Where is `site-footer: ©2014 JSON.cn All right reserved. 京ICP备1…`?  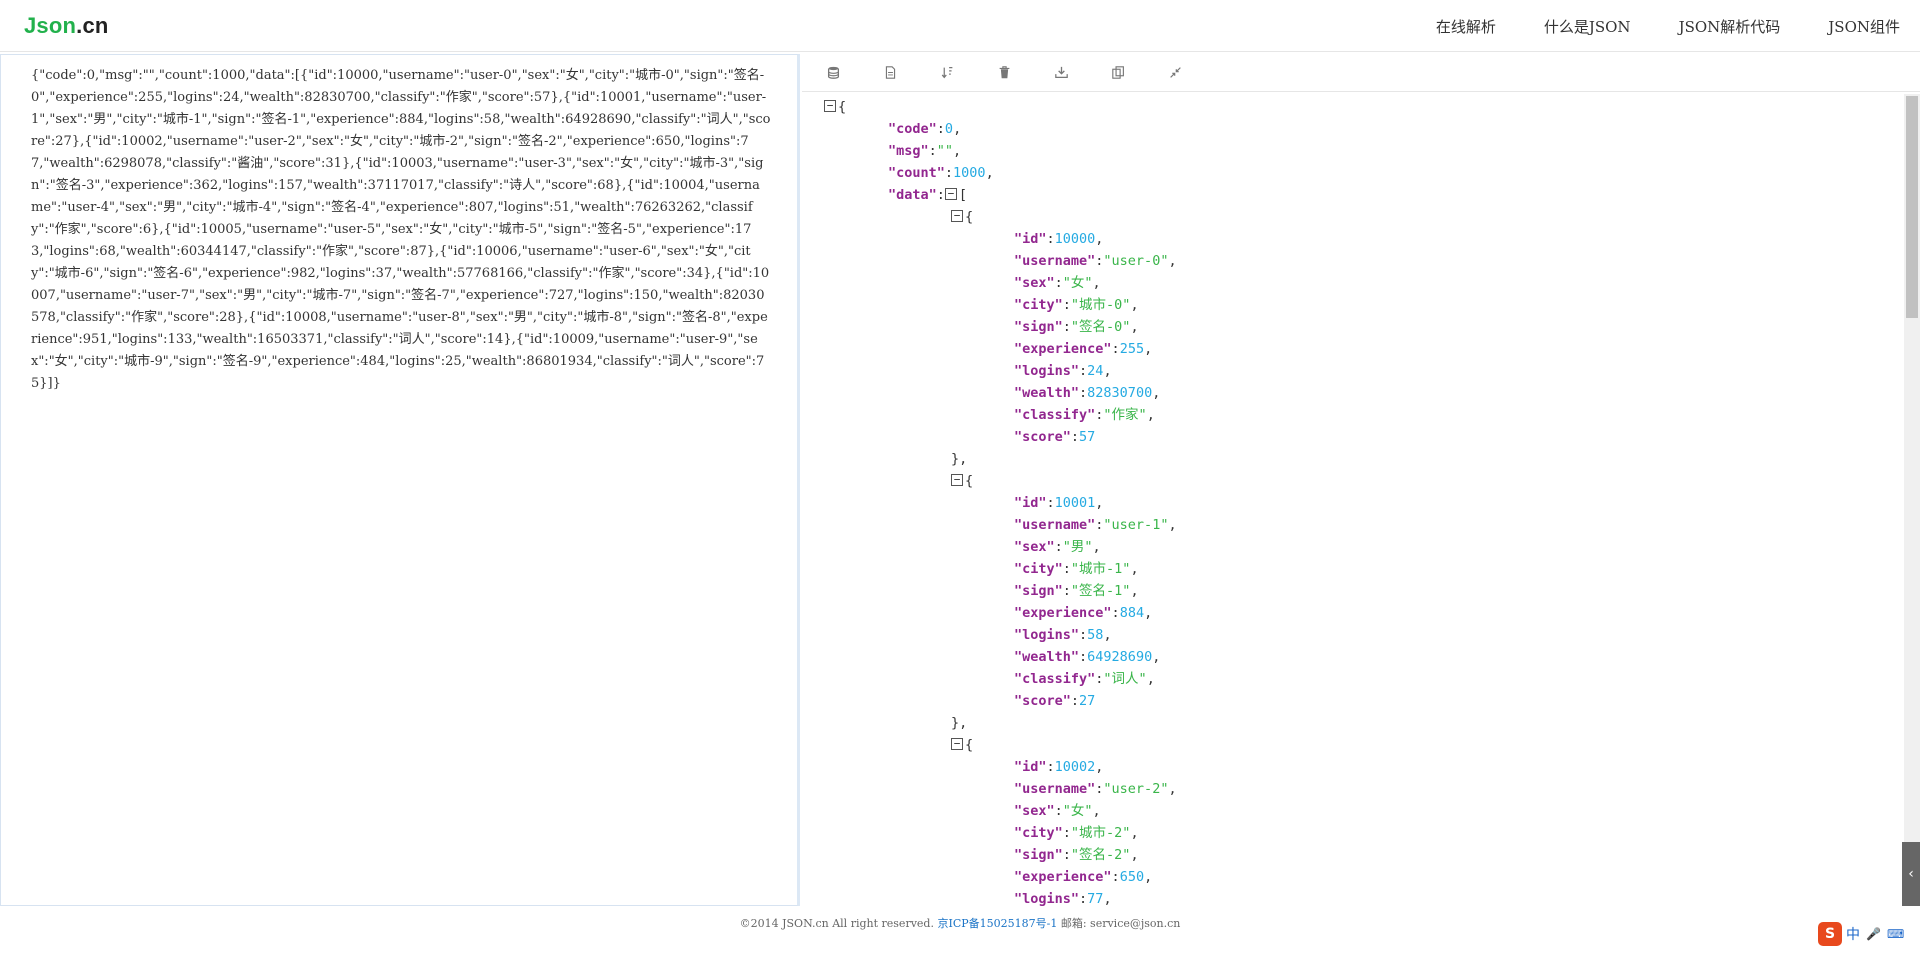 site-footer: ©2014 JSON.cn All right reserved. 京ICP备1… is located at coordinates (960, 923).